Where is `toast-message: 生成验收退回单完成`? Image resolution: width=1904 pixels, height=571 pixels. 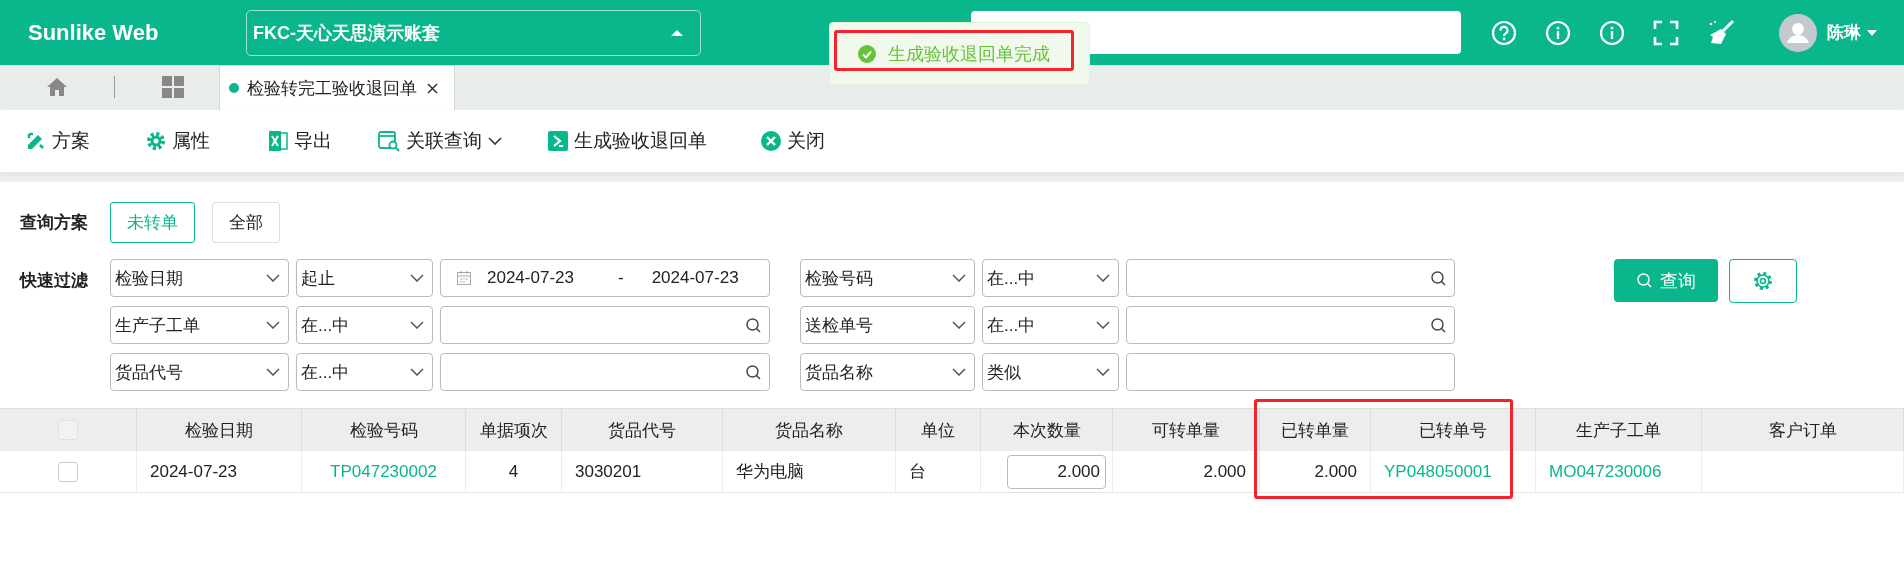
toast-message: 生成验收退回单完成 is located at coordinates (969, 54).